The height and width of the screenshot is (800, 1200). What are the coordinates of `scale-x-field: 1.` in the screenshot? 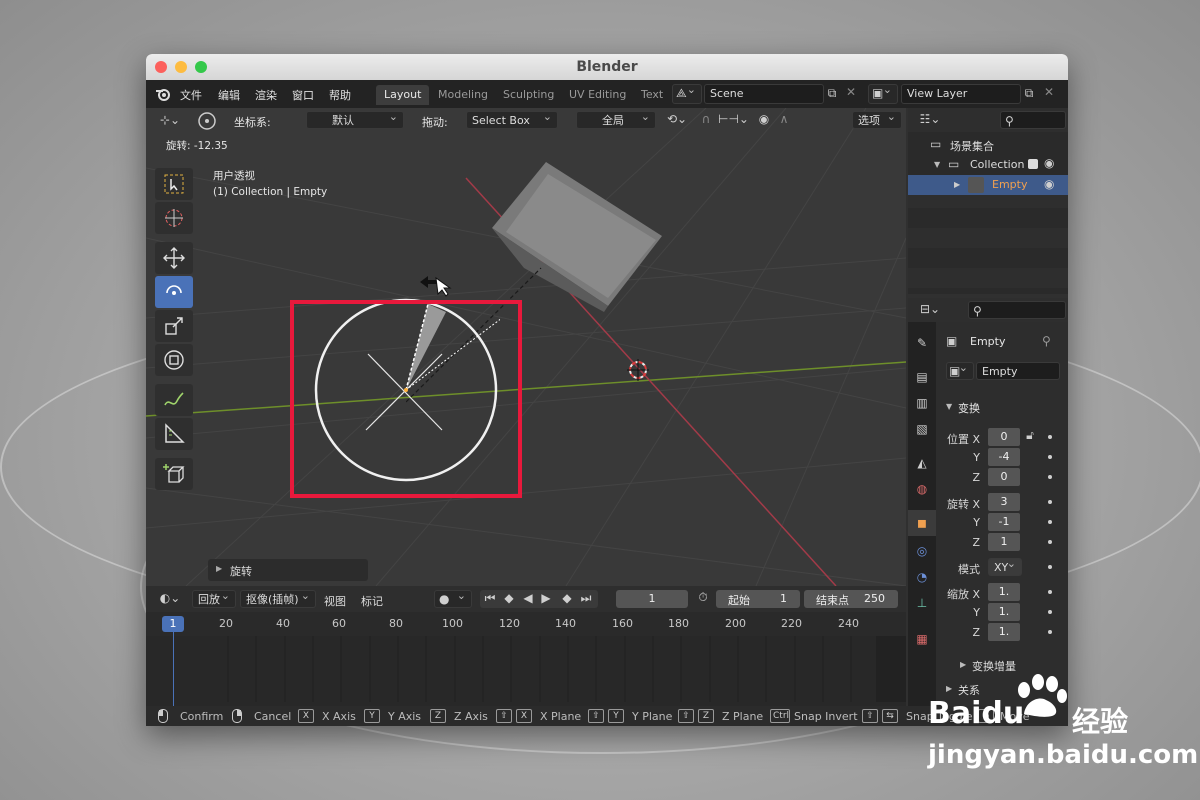 It's located at (1004, 592).